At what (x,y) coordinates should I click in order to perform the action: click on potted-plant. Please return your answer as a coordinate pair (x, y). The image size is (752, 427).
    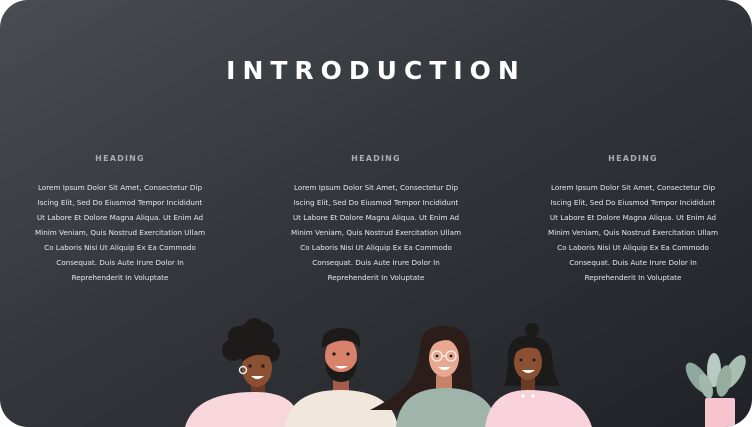
    Looking at the image, I should click on (715, 390).